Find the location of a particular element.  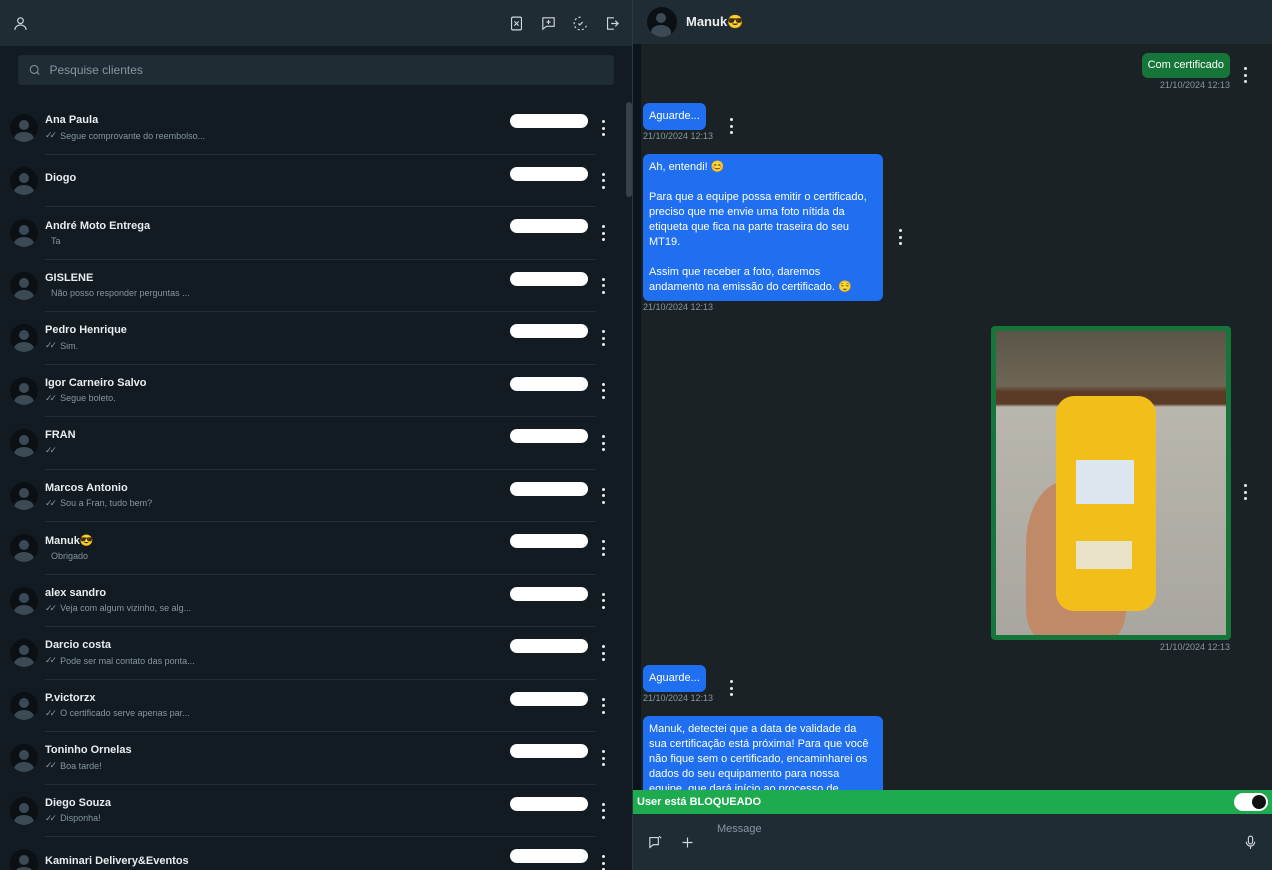

quick-reply-icon is located at coordinates (655, 842).